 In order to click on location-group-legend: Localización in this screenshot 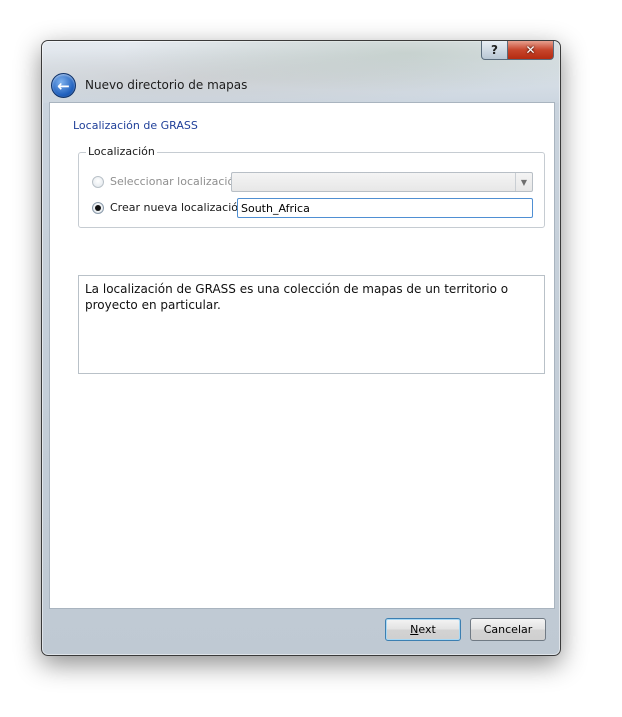, I will do `click(121, 151)`.